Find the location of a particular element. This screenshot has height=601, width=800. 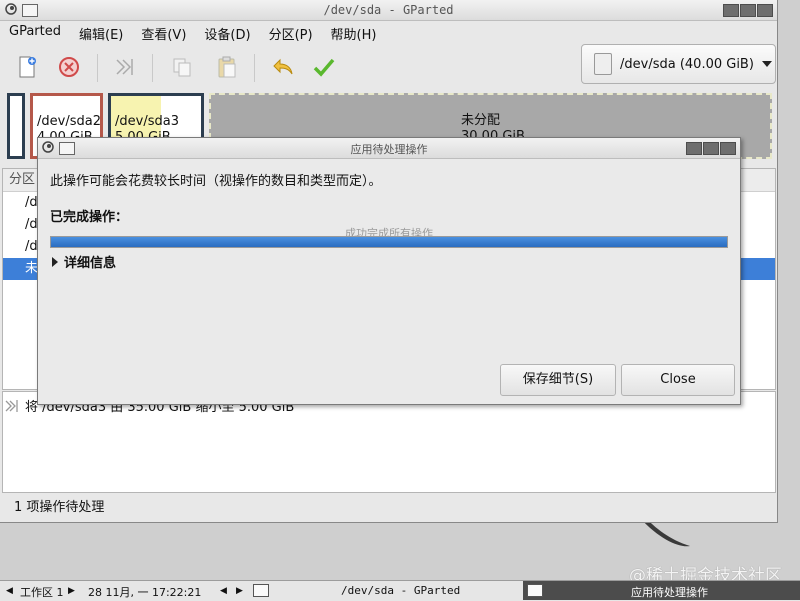

paste-icon is located at coordinates (227, 67).